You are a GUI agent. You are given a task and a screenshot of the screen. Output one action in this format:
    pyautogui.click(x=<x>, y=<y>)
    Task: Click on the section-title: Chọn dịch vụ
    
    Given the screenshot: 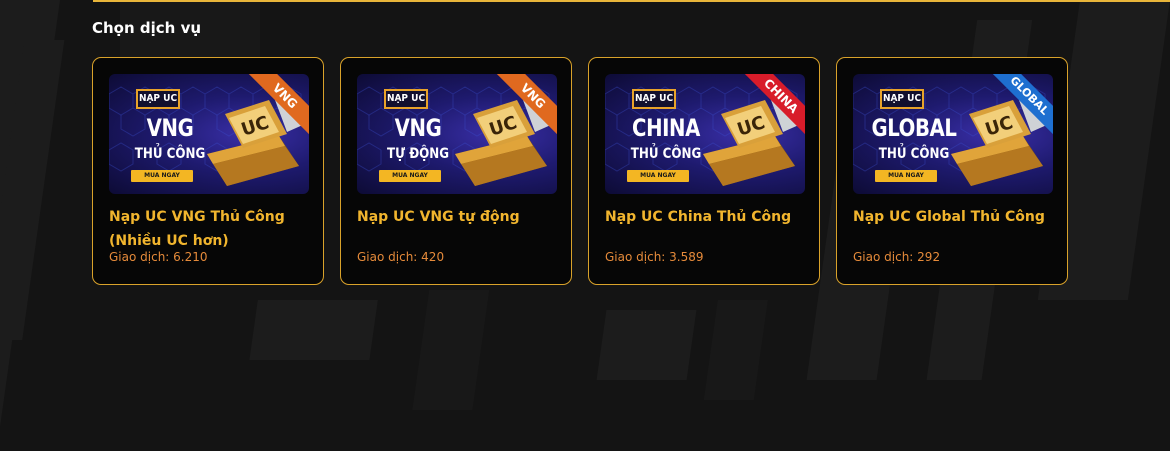 What is the action you would take?
    pyautogui.click(x=147, y=28)
    